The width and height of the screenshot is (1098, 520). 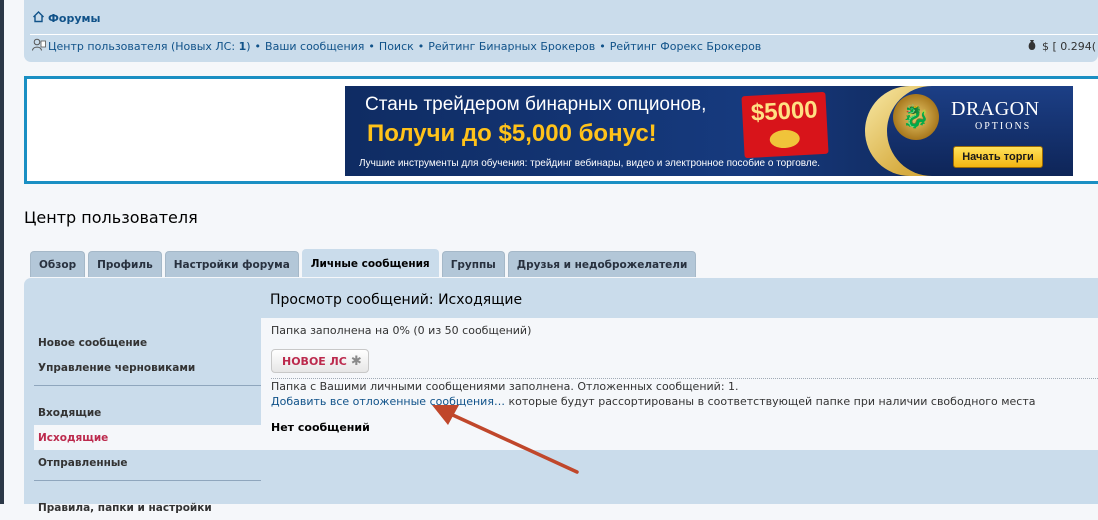 I want to click on new-pm-label: НОВОЕ ЛС, so click(x=314, y=361).